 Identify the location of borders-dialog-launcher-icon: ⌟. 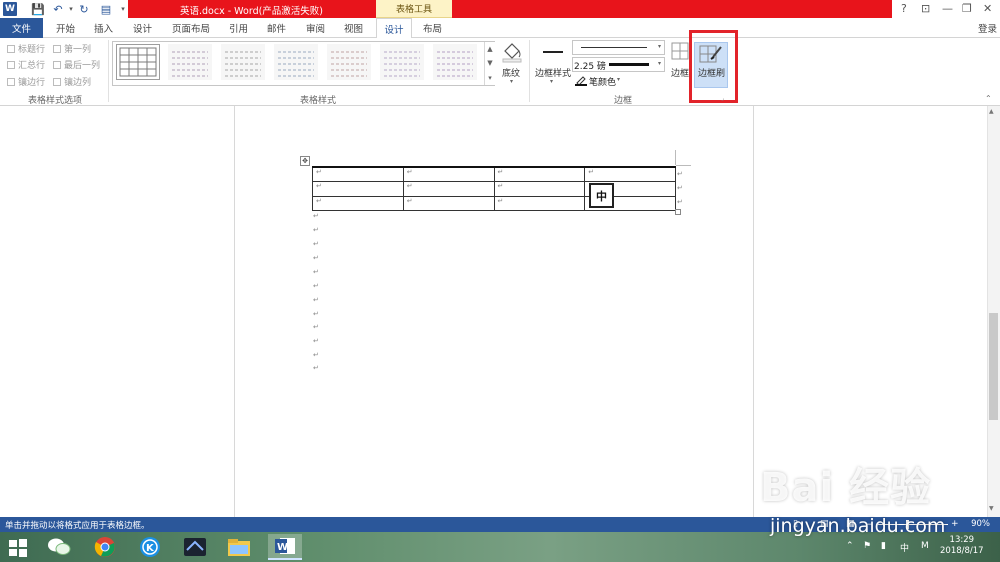
(722, 98).